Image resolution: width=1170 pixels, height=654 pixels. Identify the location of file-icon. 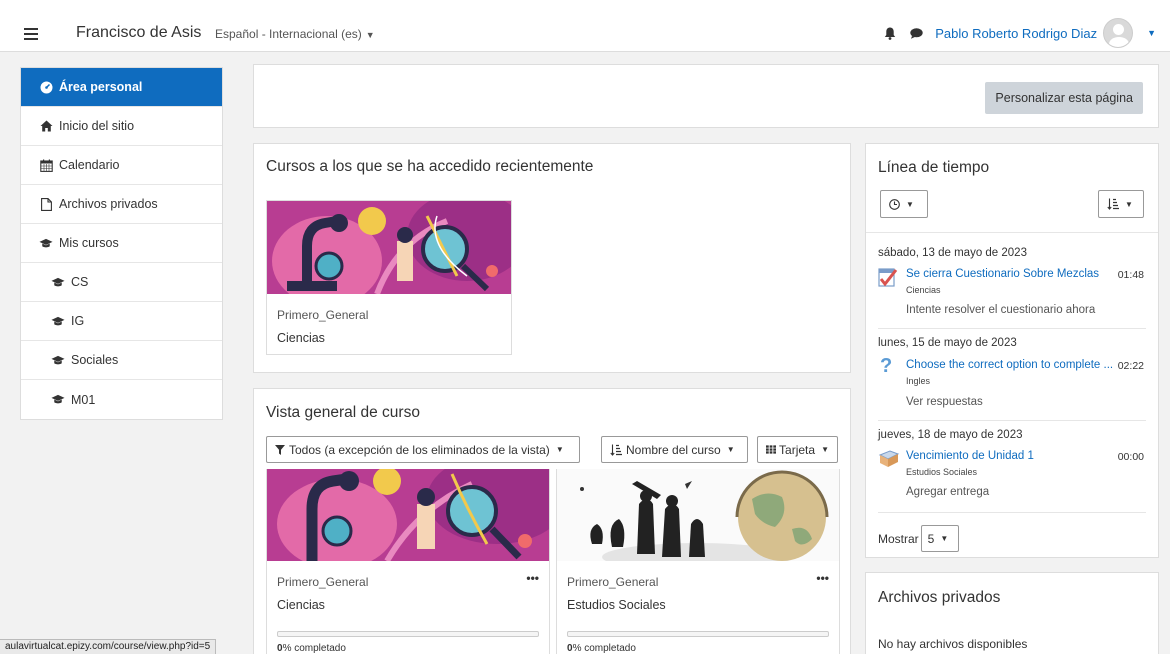
(46, 204).